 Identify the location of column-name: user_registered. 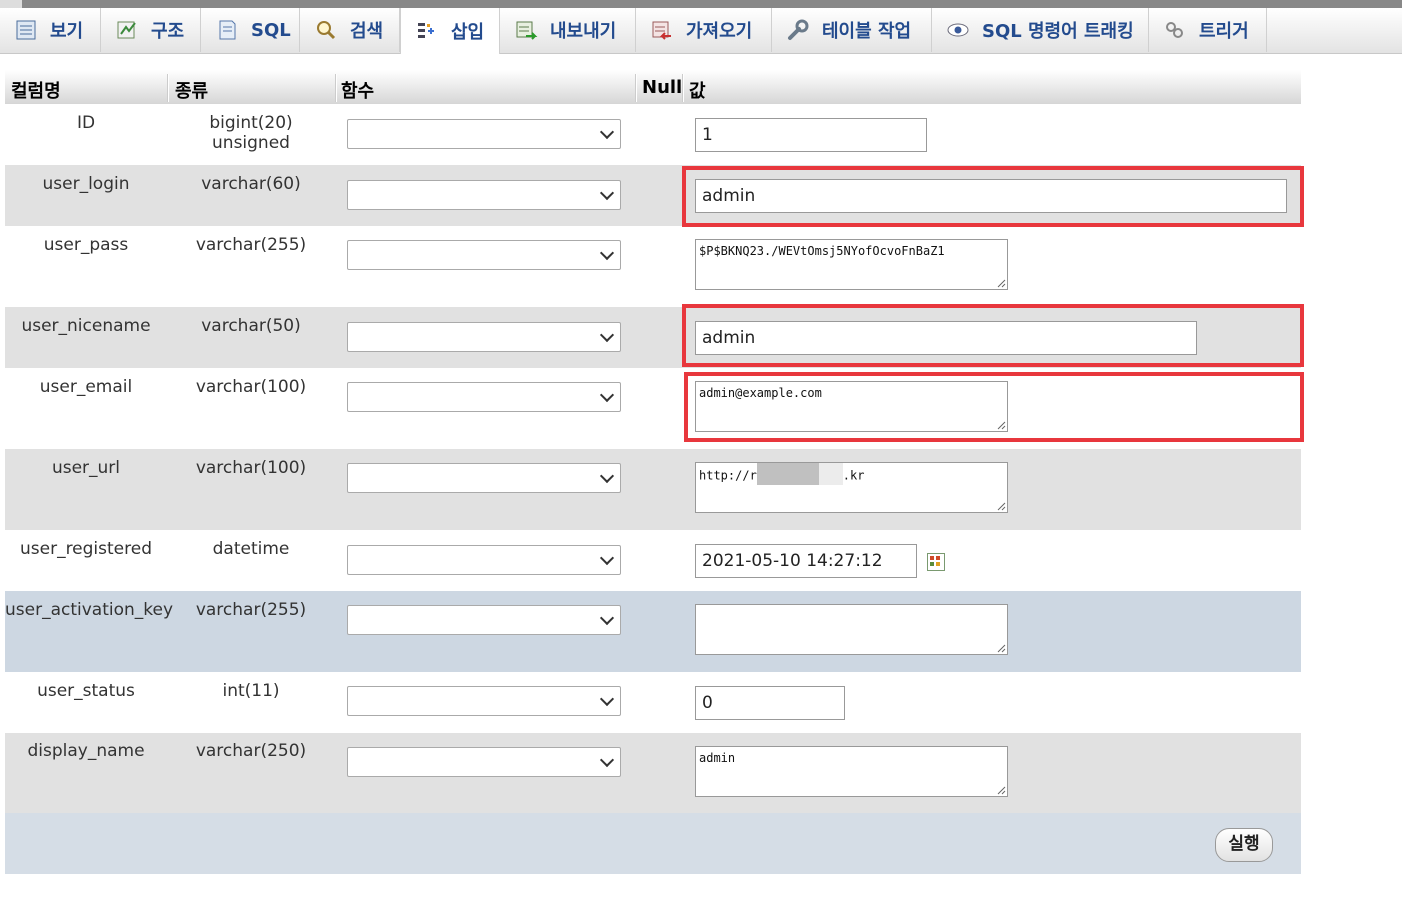
(85, 549).